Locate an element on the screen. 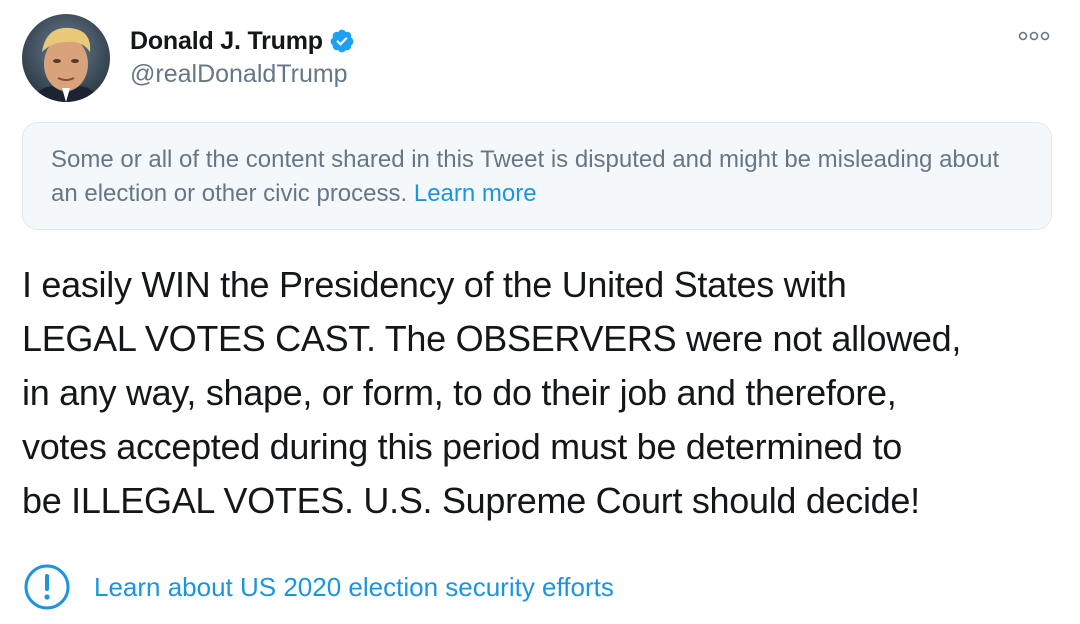 The width and height of the screenshot is (1080, 624). author-block: Donald J. Trump @realDonaldTrump is located at coordinates (242, 56).